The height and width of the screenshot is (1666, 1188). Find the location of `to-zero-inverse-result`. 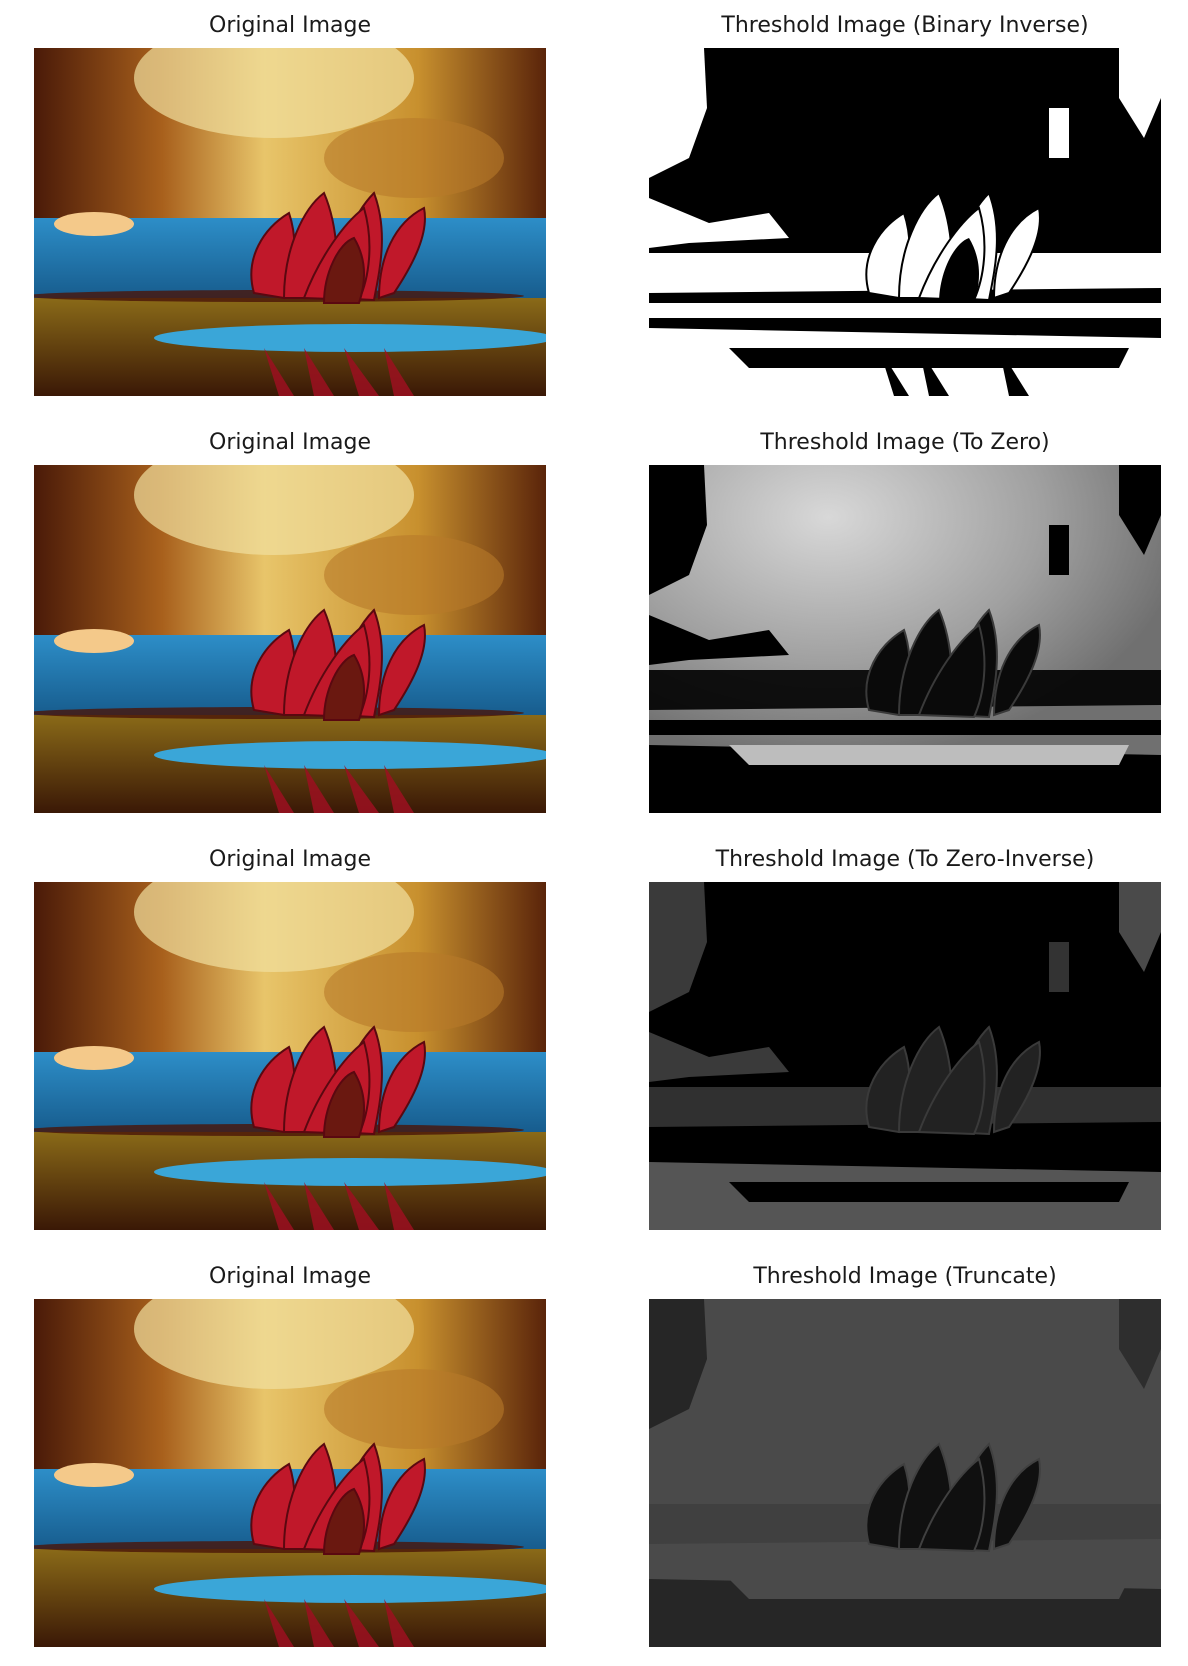

to-zero-inverse-result is located at coordinates (905, 1056).